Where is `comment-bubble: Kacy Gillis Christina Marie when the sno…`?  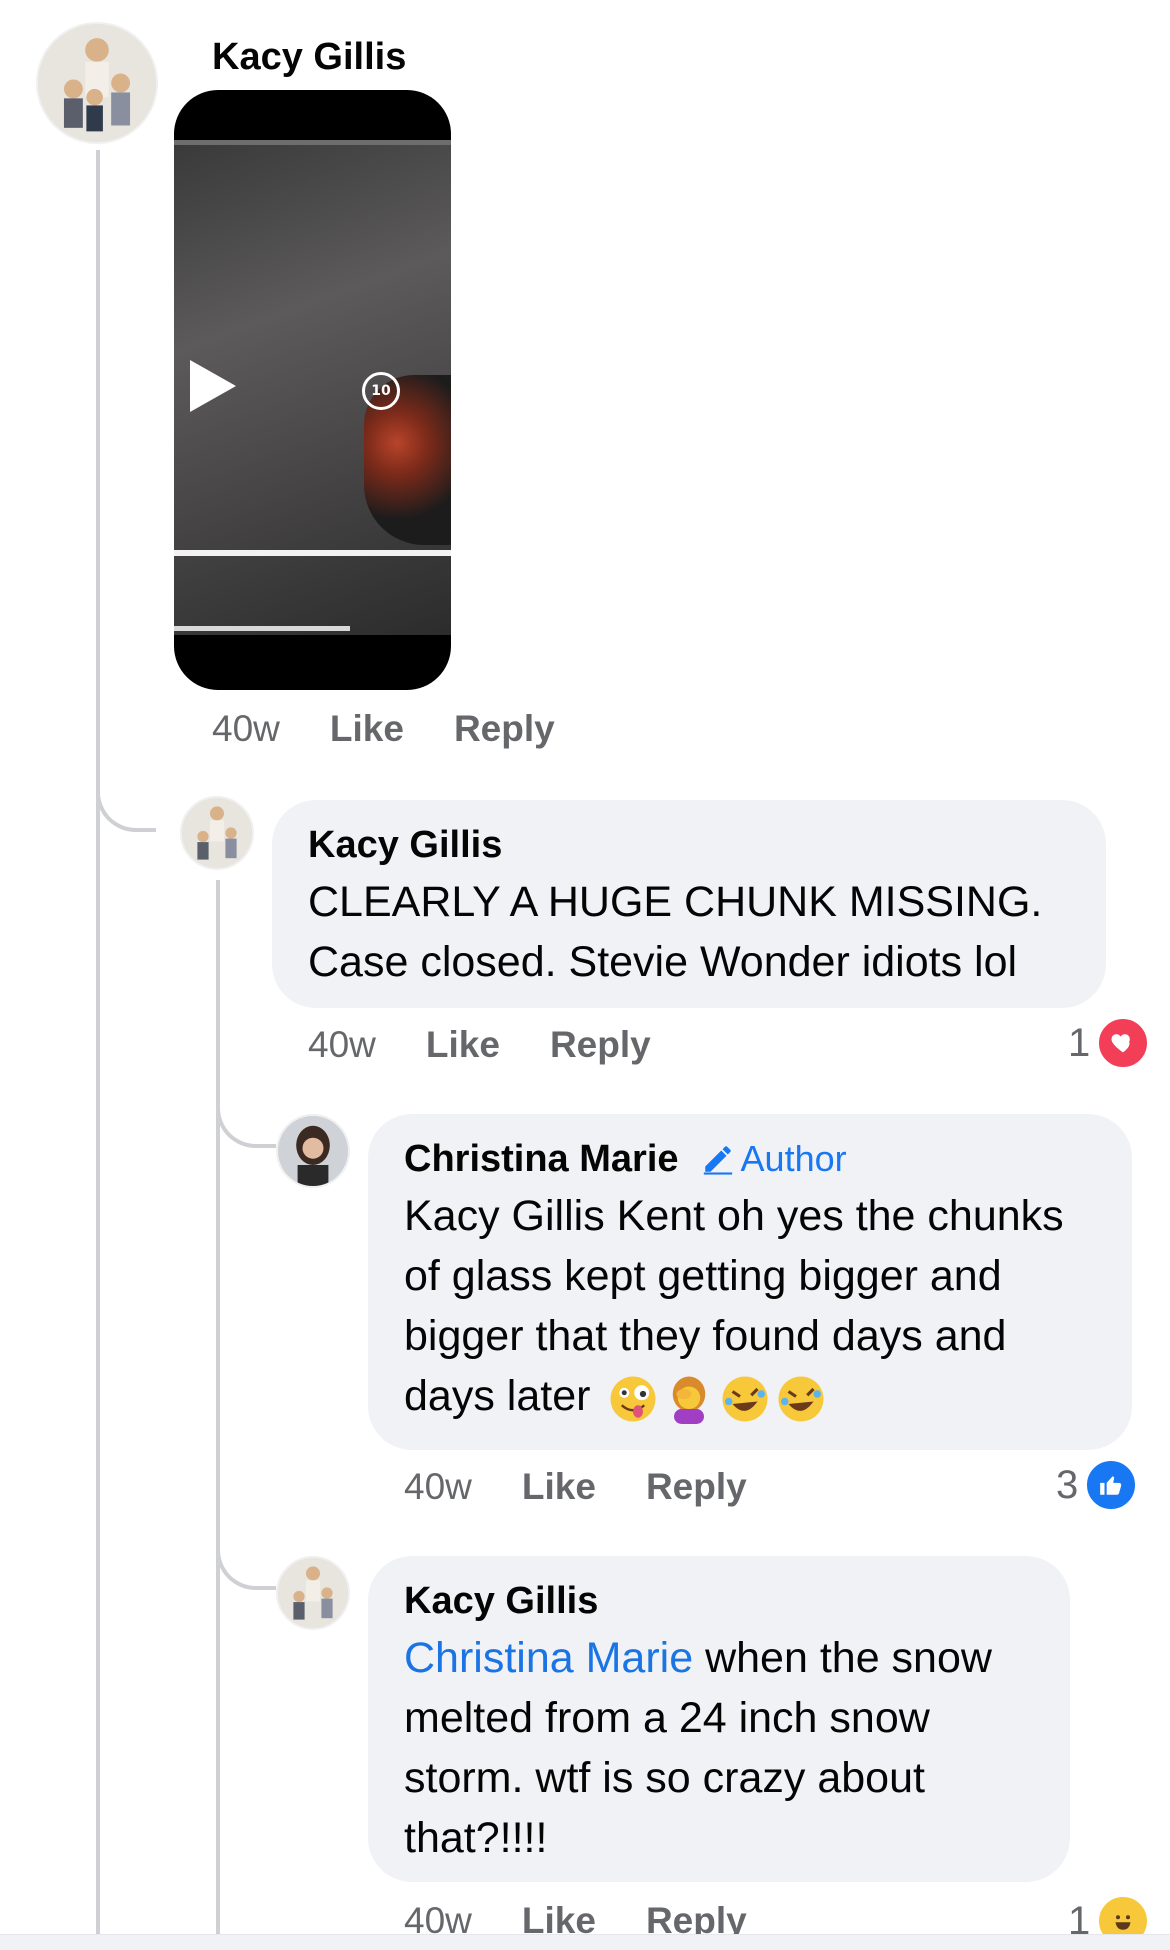
comment-bubble: Kacy Gillis Christina Marie when the sno… is located at coordinates (719, 1719).